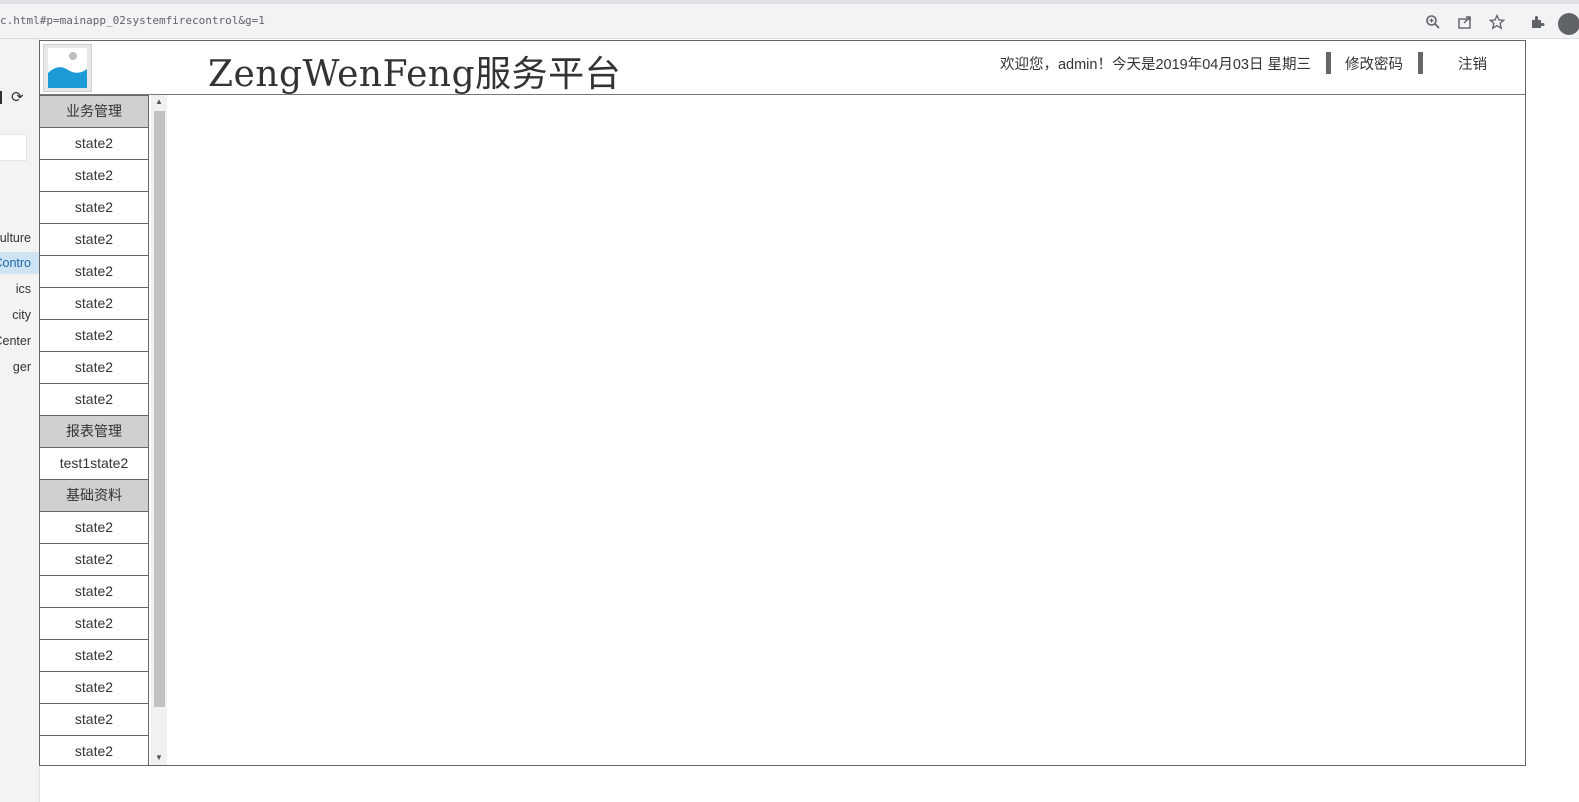  I want to click on menu-group-reports: 报表管理, so click(94, 432).